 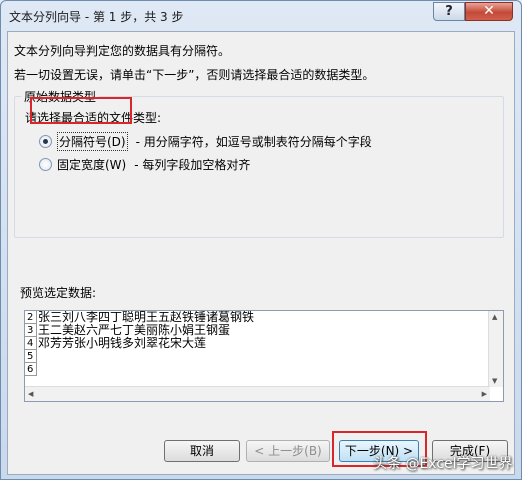 What do you see at coordinates (96, 17) in the screenshot?
I see `window-title: 文本分列向导 - 第 1 步，共 3 步` at bounding box center [96, 17].